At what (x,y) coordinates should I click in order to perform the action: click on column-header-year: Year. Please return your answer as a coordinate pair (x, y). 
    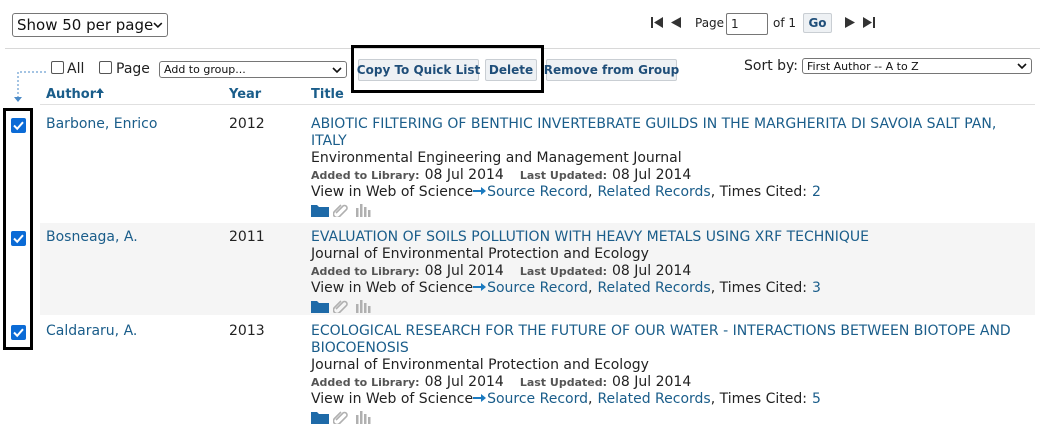
    Looking at the image, I should click on (245, 94).